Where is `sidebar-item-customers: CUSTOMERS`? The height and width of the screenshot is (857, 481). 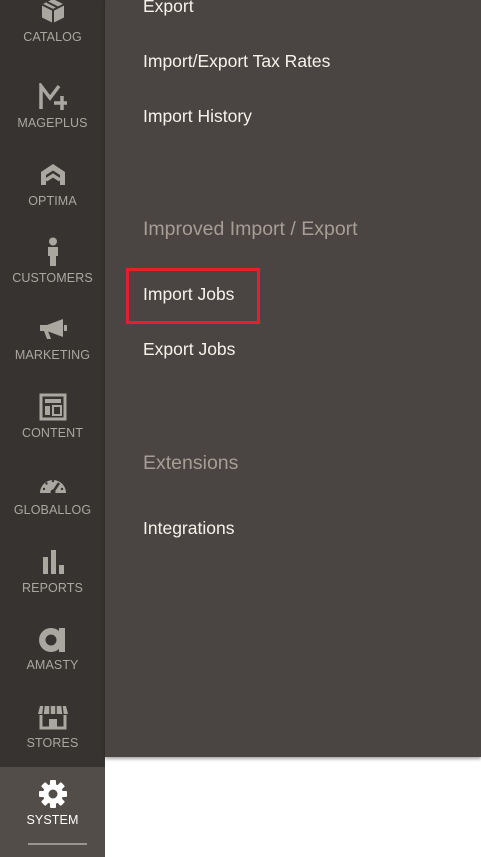
sidebar-item-customers: CUSTOMERS is located at coordinates (52, 276).